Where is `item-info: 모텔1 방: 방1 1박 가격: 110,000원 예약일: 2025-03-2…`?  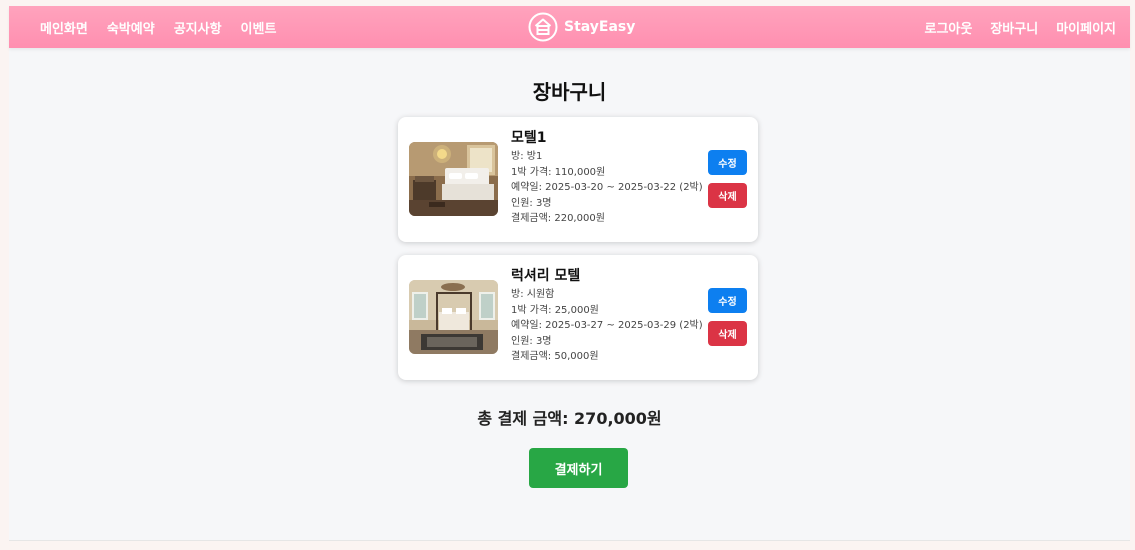
item-info: 모텔1 방: 방1 1박 가격: 110,000원 예약일: 2025-03-2… is located at coordinates (609, 178).